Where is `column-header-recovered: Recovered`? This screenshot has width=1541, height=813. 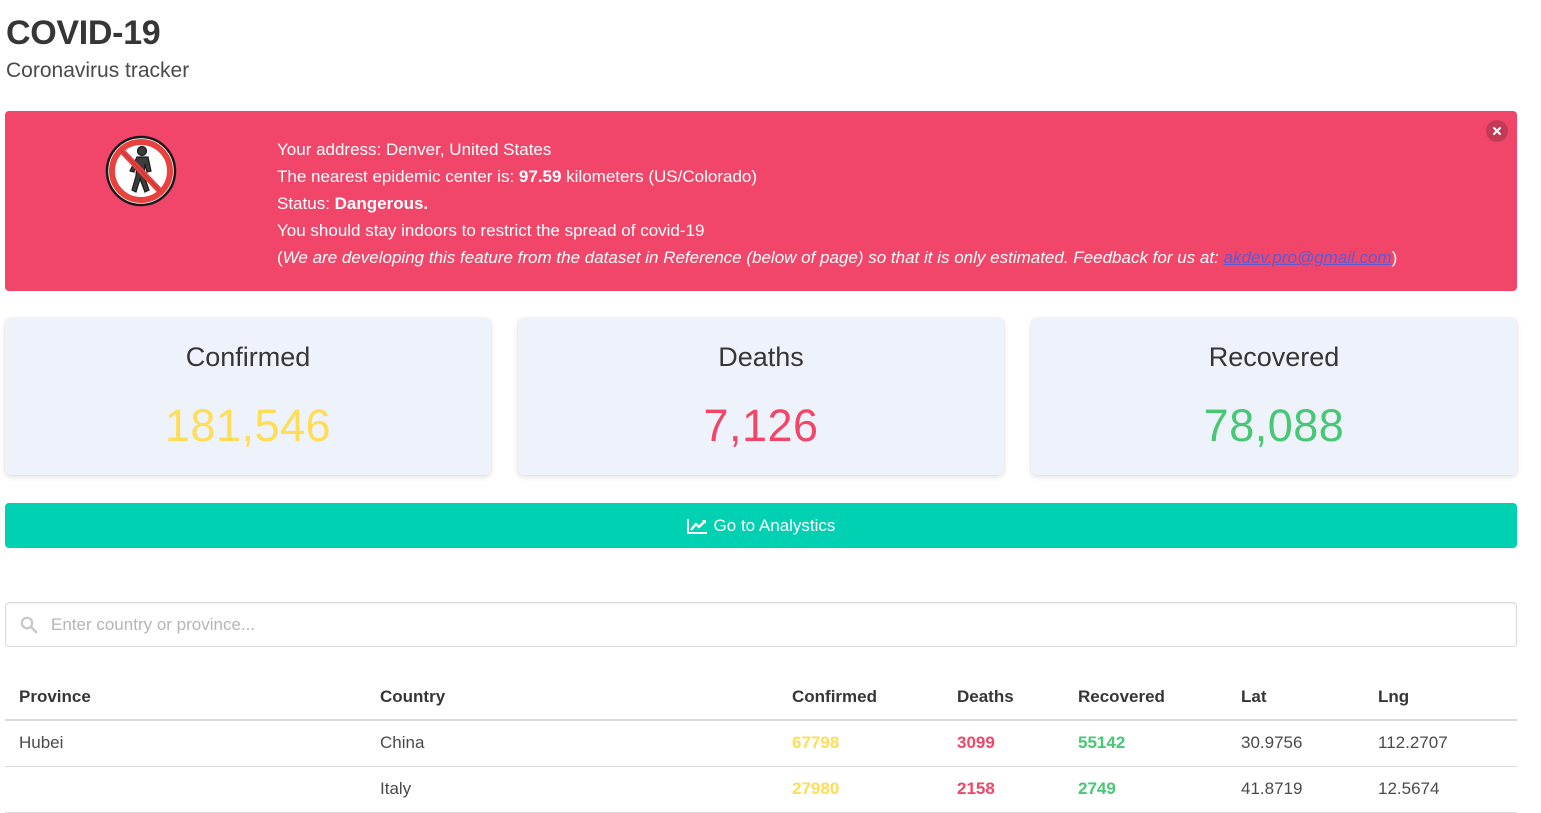
column-header-recovered: Recovered is located at coordinates (1145, 697).